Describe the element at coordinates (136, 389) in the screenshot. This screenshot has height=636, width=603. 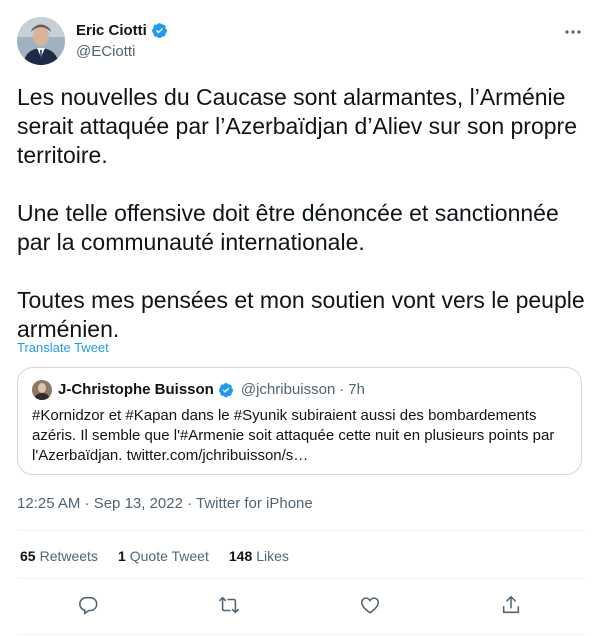
I see `quoted-author-name: J-Christophe Buisson` at that location.